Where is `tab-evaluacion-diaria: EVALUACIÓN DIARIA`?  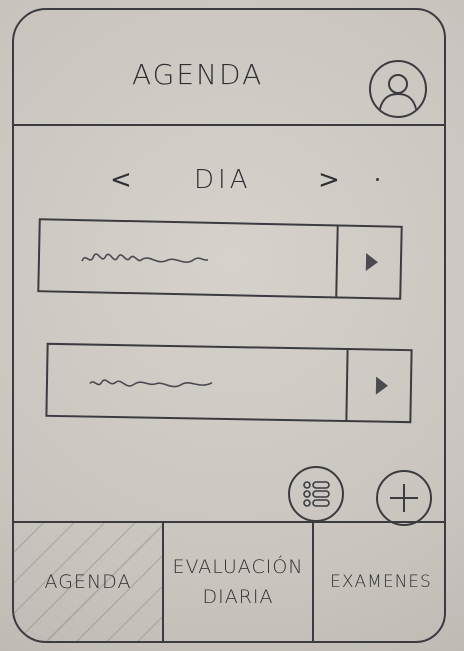
tab-evaluacion-diaria: EVALUACIÓN DIARIA is located at coordinates (239, 582).